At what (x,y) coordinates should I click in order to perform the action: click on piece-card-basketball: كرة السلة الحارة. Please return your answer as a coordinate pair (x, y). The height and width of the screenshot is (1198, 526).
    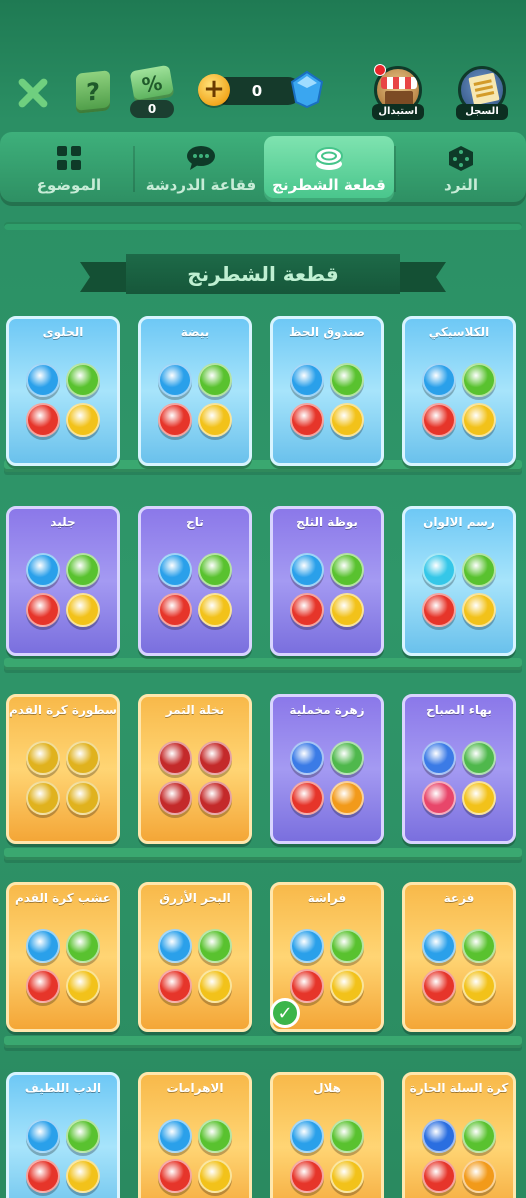
    Looking at the image, I should click on (459, 1135).